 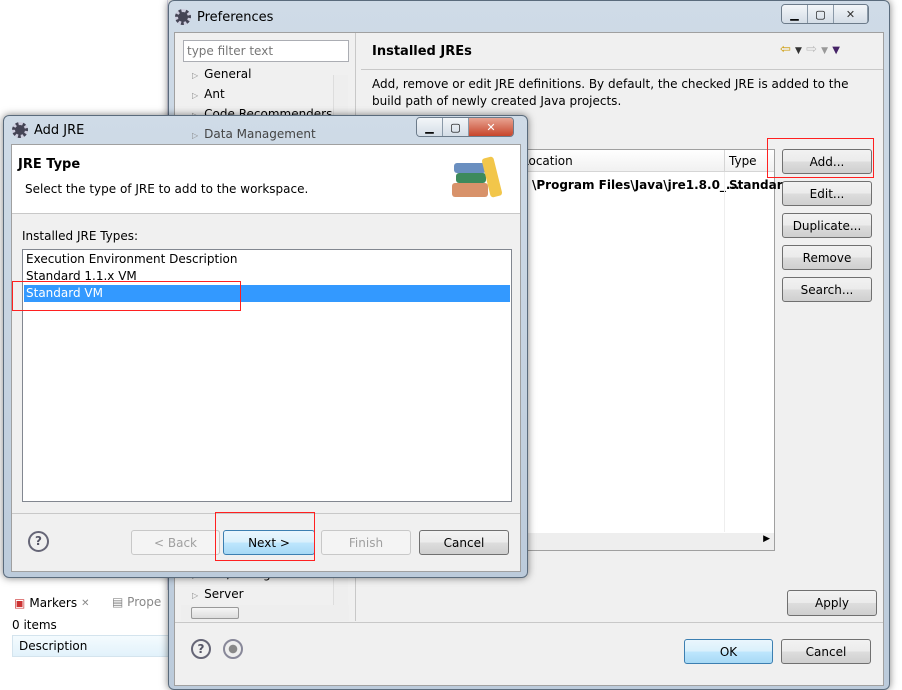 I want to click on list-label: Installed JRE Types:, so click(x=80, y=236).